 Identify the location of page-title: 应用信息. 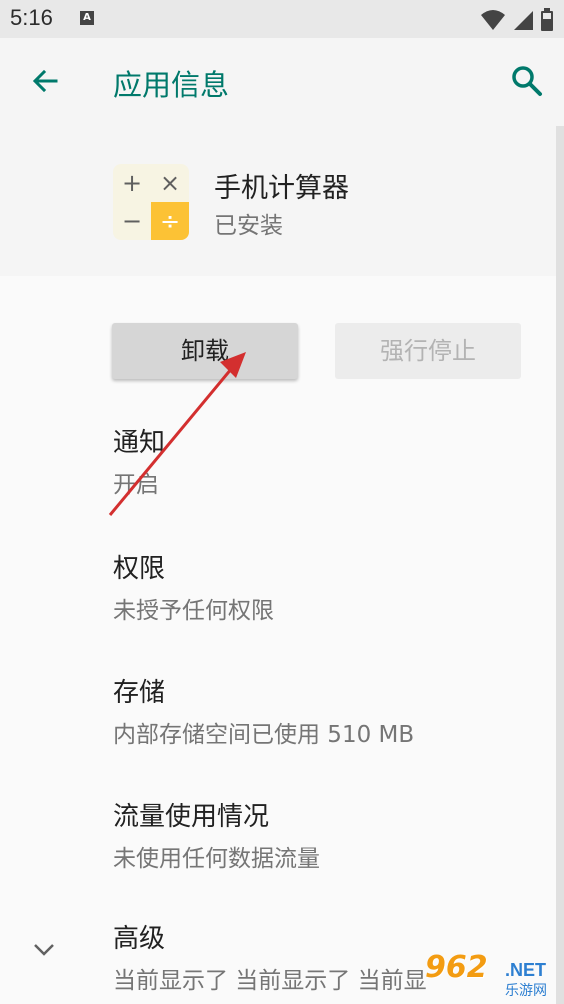
(171, 85).